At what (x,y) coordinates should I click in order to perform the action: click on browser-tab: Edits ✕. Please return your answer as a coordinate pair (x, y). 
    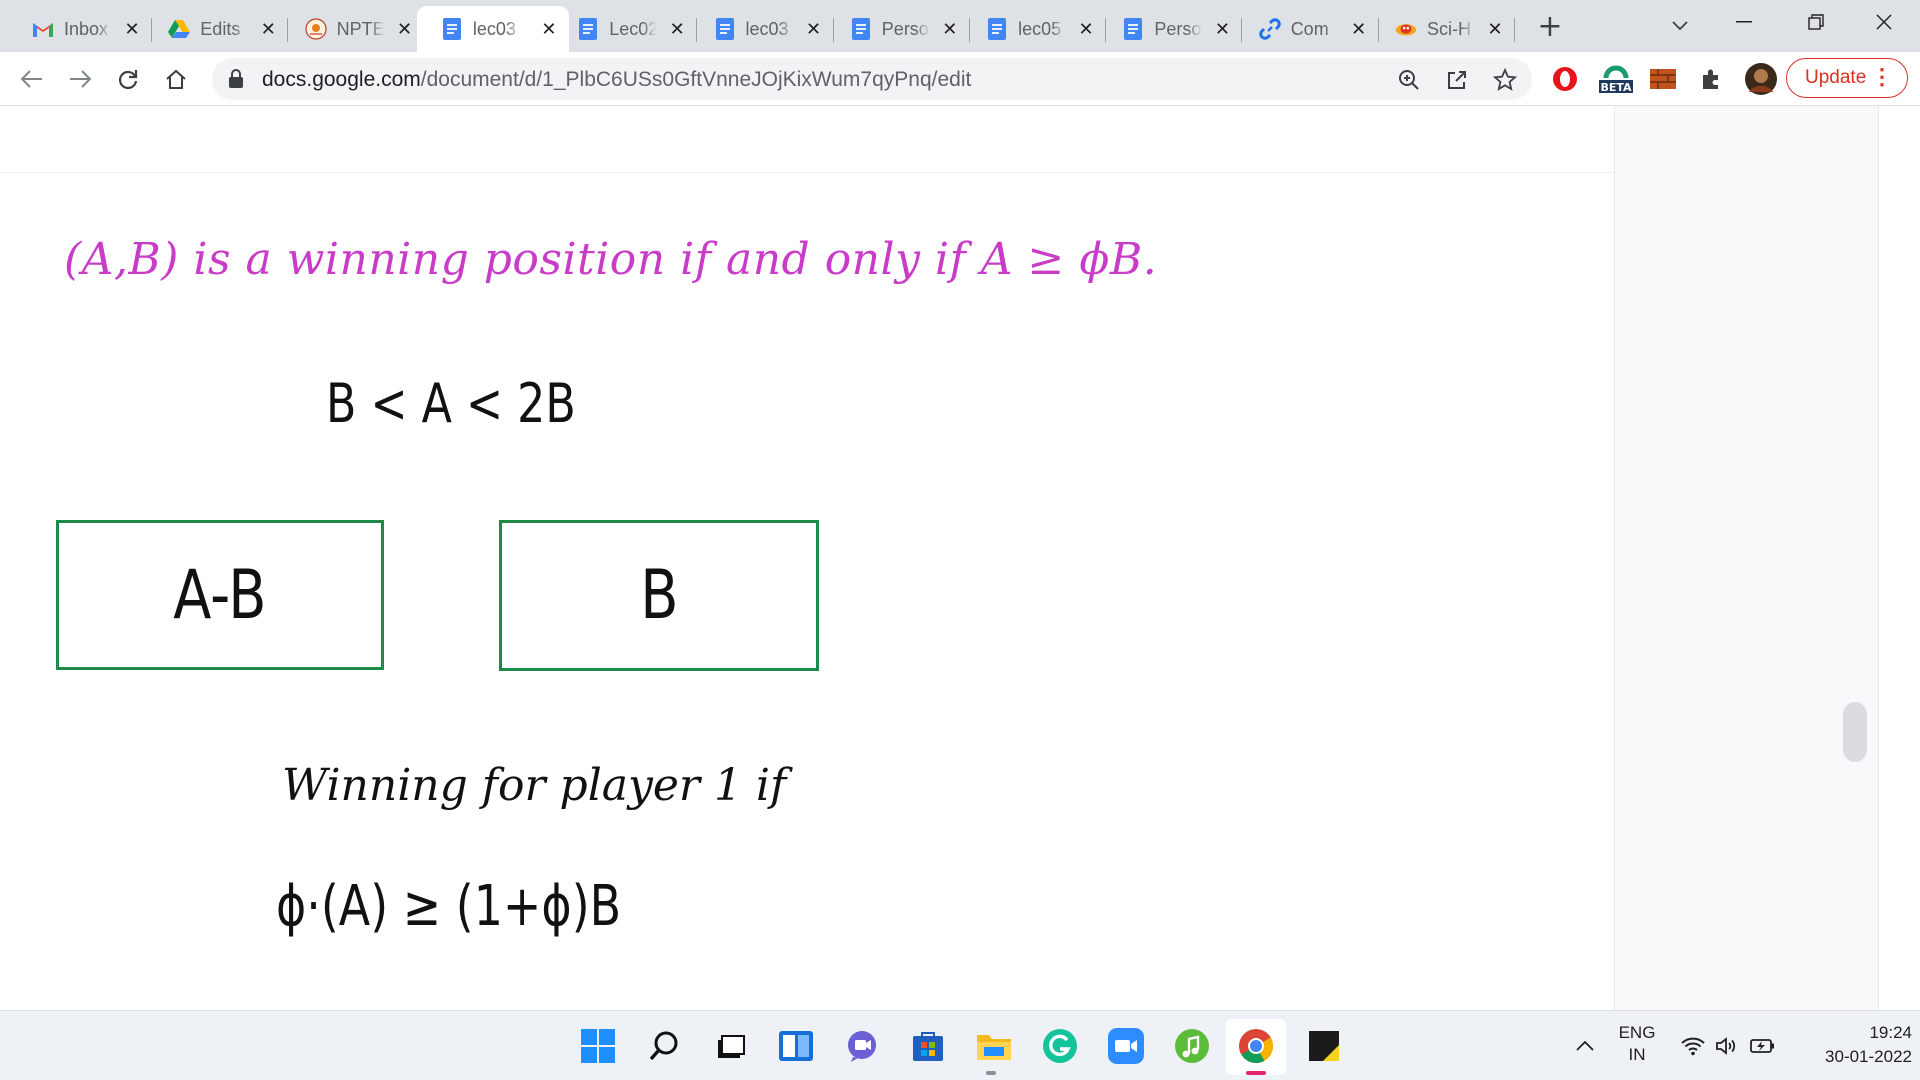
    Looking at the image, I should click on (220, 29).